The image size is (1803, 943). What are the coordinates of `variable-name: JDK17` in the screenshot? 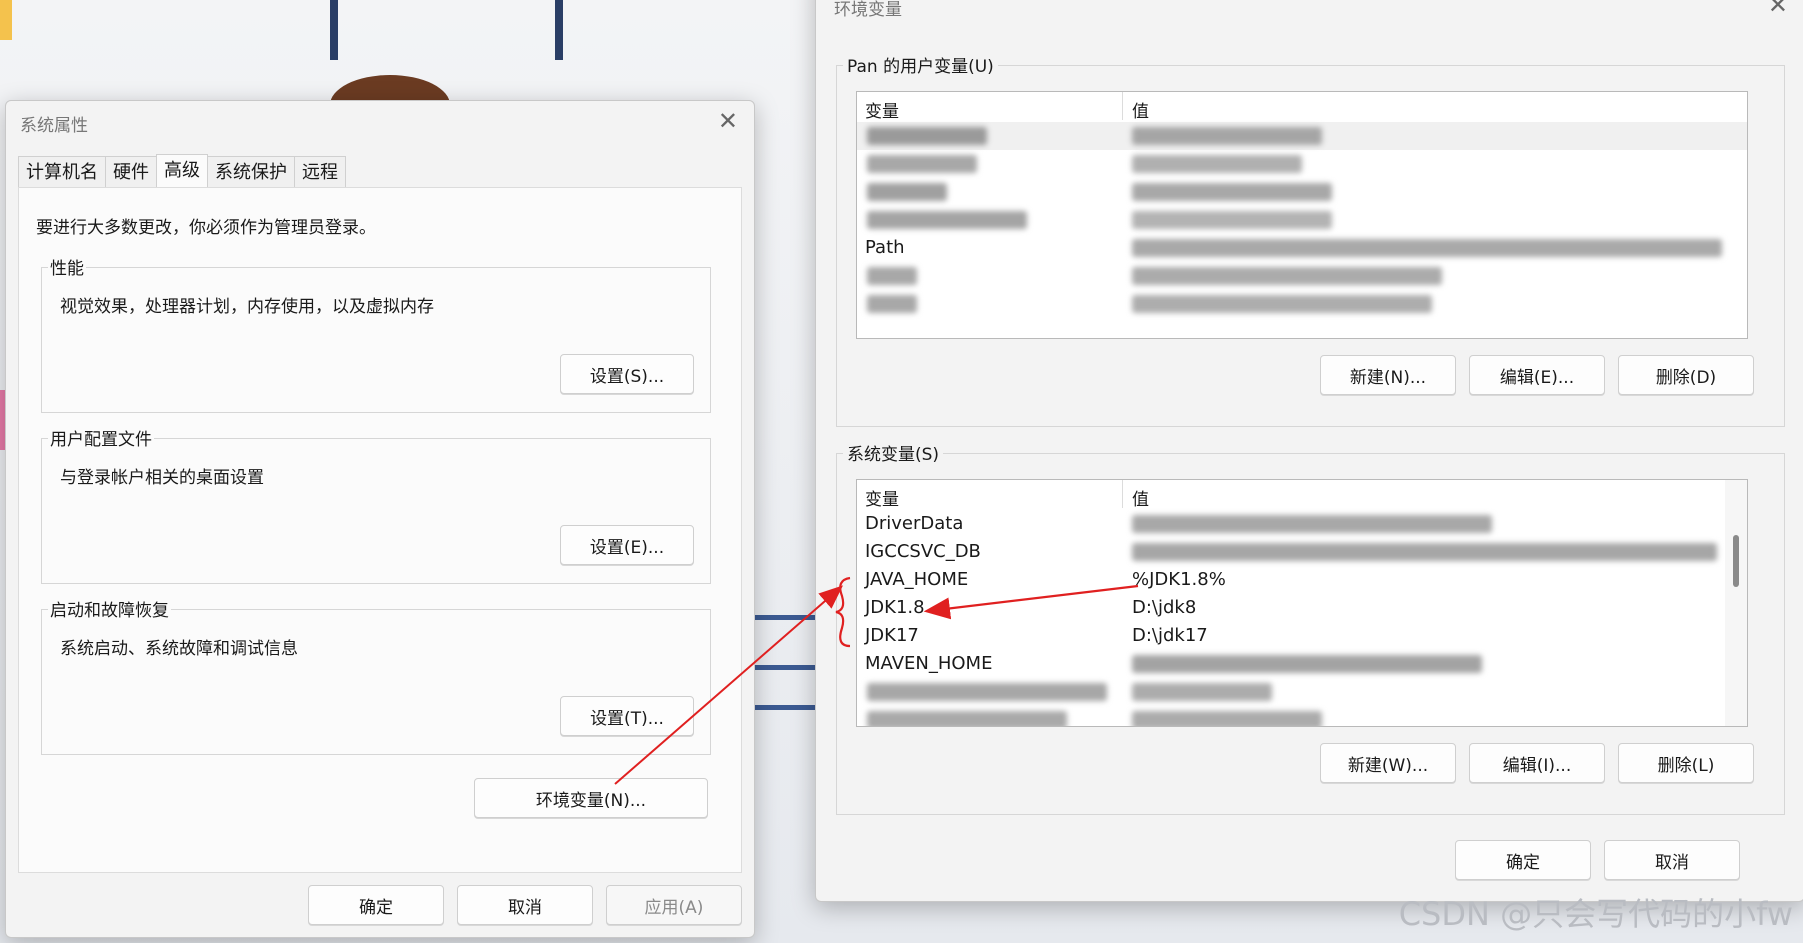 It's located at (892, 635).